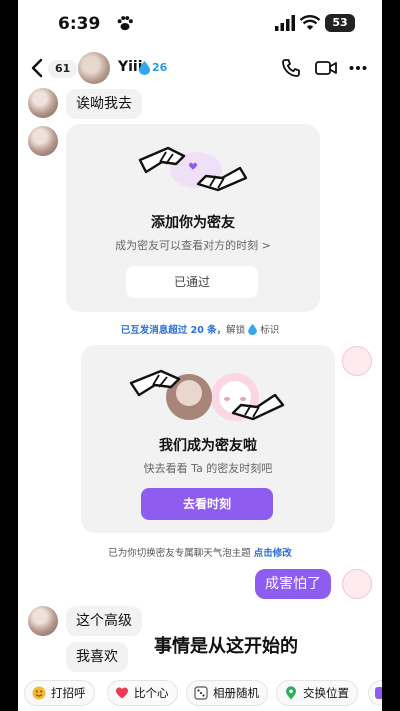 This screenshot has height=711, width=400. Describe the element at coordinates (207, 395) in the screenshot. I see `friends-illustration` at that location.